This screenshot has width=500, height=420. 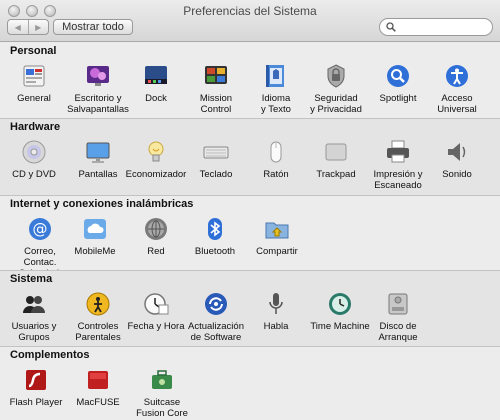 What do you see at coordinates (38, 27) in the screenshot?
I see `forward-button: ▶` at bounding box center [38, 27].